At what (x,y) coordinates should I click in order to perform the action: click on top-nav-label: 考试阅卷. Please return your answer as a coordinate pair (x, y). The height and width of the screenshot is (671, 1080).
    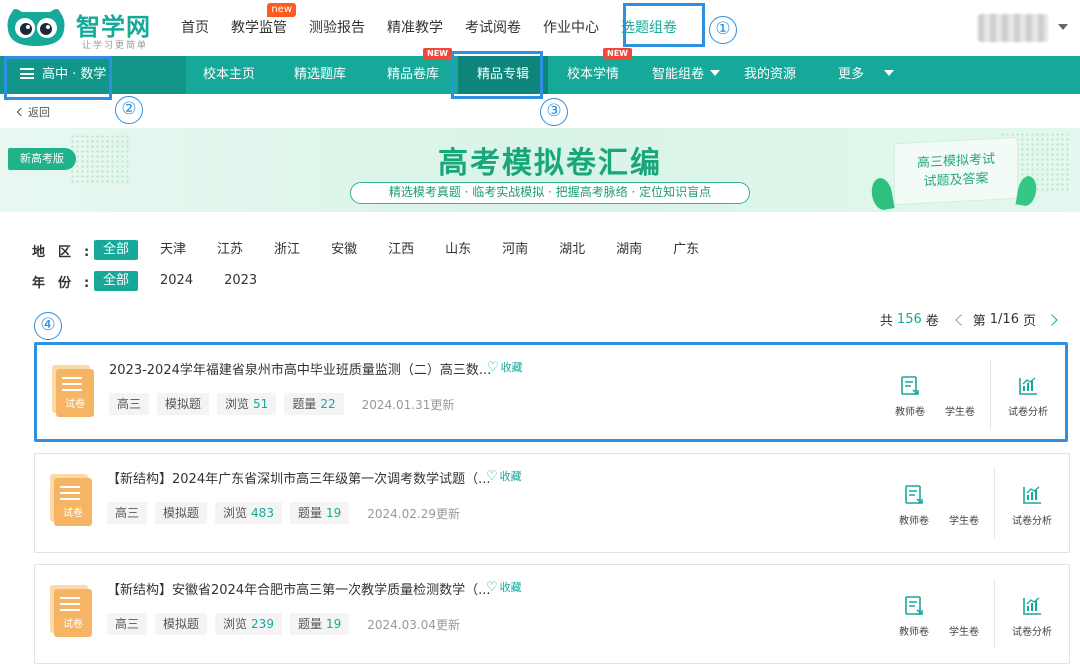
    Looking at the image, I should click on (493, 28).